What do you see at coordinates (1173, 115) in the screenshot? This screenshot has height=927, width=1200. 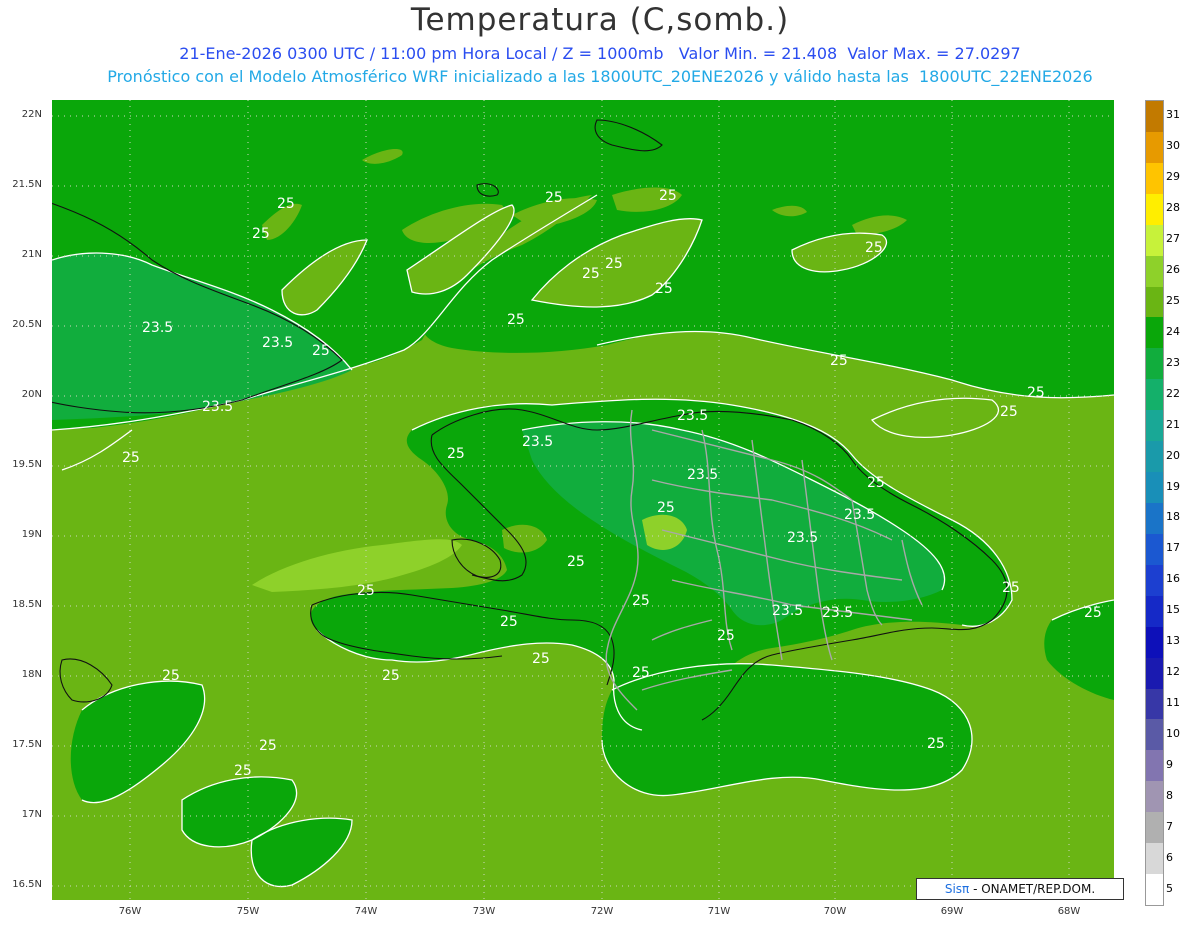 I see `legend-label: 31` at bounding box center [1173, 115].